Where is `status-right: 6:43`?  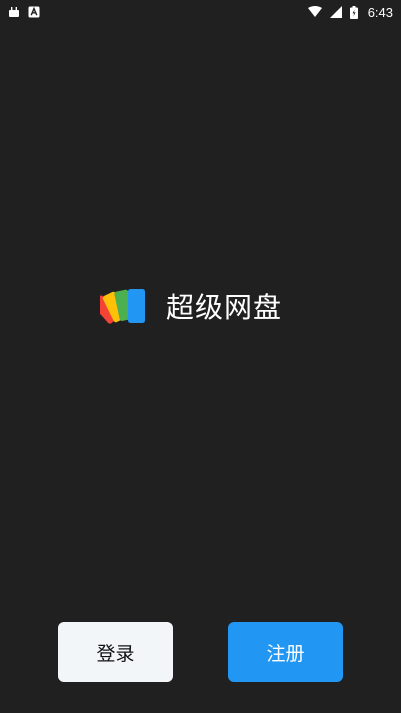 status-right: 6:43 is located at coordinates (350, 12).